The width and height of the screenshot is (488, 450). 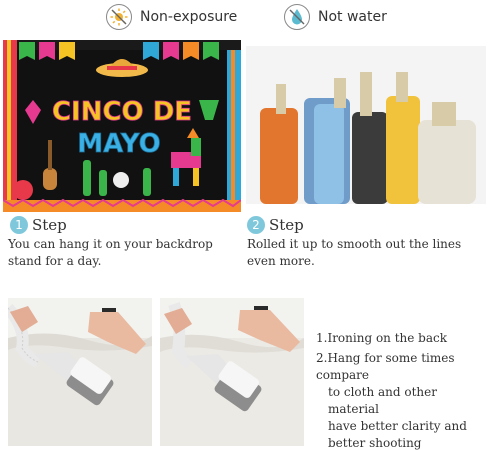 What do you see at coordinates (110, 244) in the screenshot?
I see `step-1-line1: You can hang it on your backdrop` at bounding box center [110, 244].